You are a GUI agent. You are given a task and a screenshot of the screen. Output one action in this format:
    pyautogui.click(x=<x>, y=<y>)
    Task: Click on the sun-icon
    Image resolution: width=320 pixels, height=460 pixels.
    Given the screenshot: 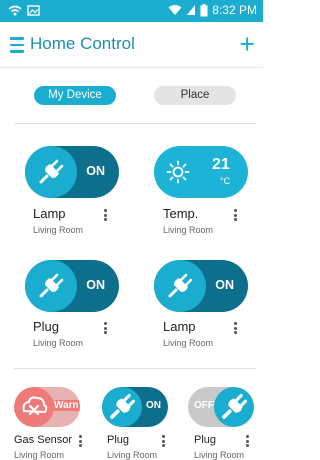 What is the action you would take?
    pyautogui.click(x=178, y=172)
    